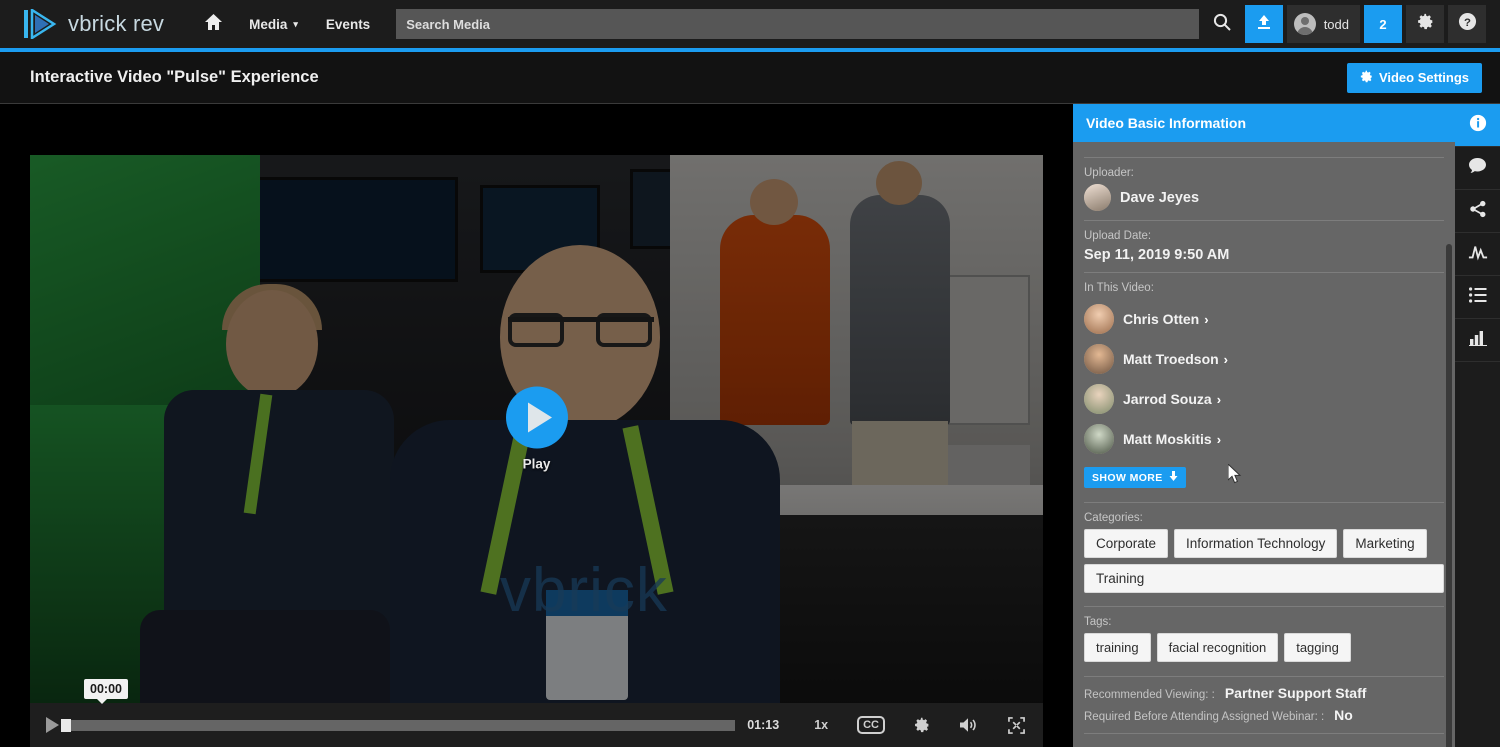  Describe the element at coordinates (1256, 543) in the screenshot. I see `category-chip: Information Technology` at that location.